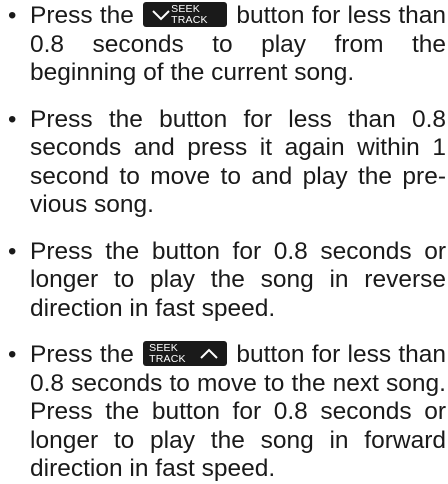 The width and height of the screenshot is (448, 484). I want to click on seek-track-up-button: SEEK TRACK, so click(185, 353).